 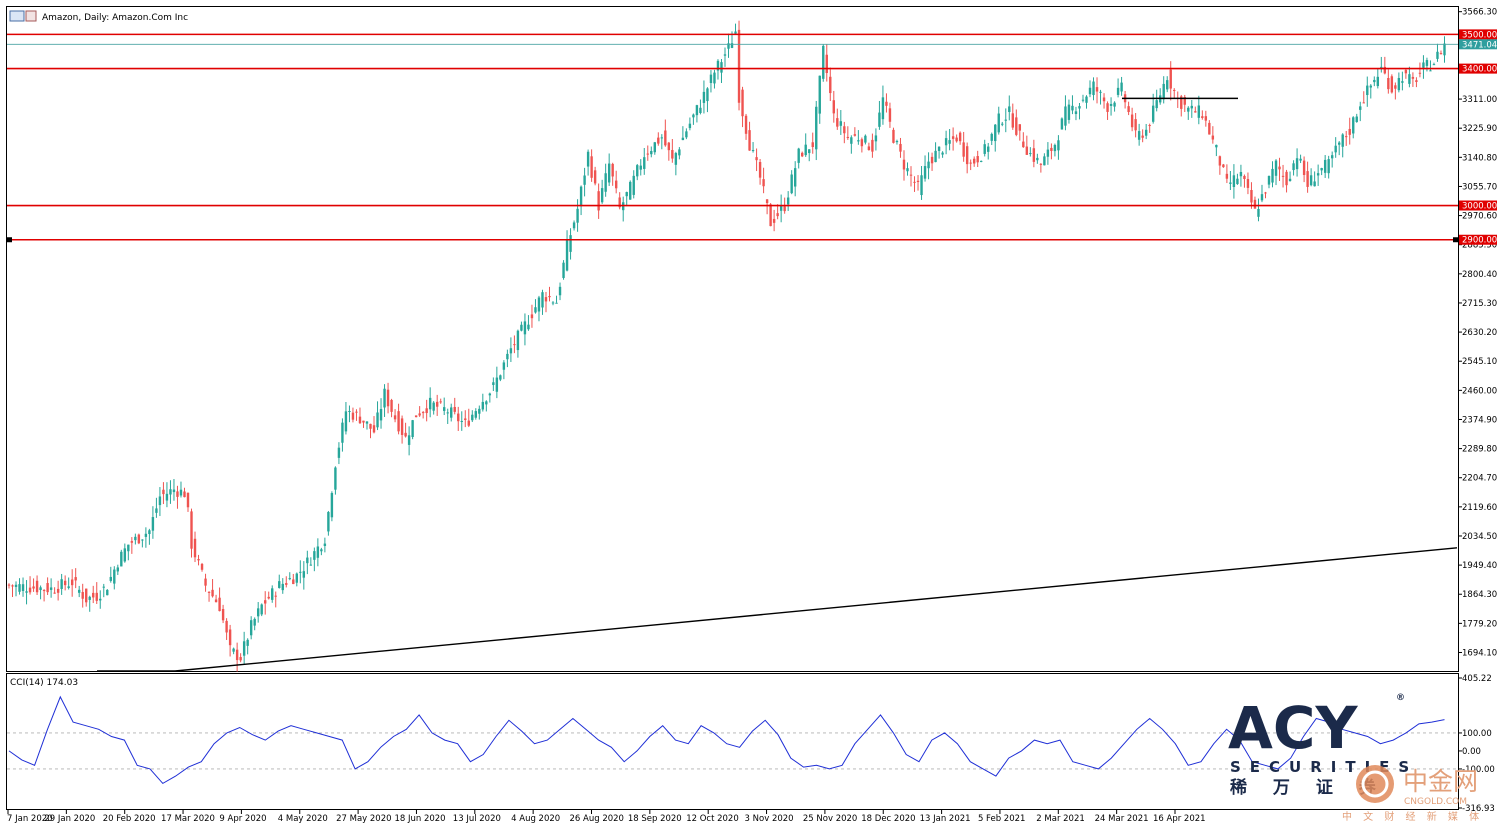 What do you see at coordinates (1479, 207) in the screenshot?
I see `price-tag-label: 3000.00` at bounding box center [1479, 207].